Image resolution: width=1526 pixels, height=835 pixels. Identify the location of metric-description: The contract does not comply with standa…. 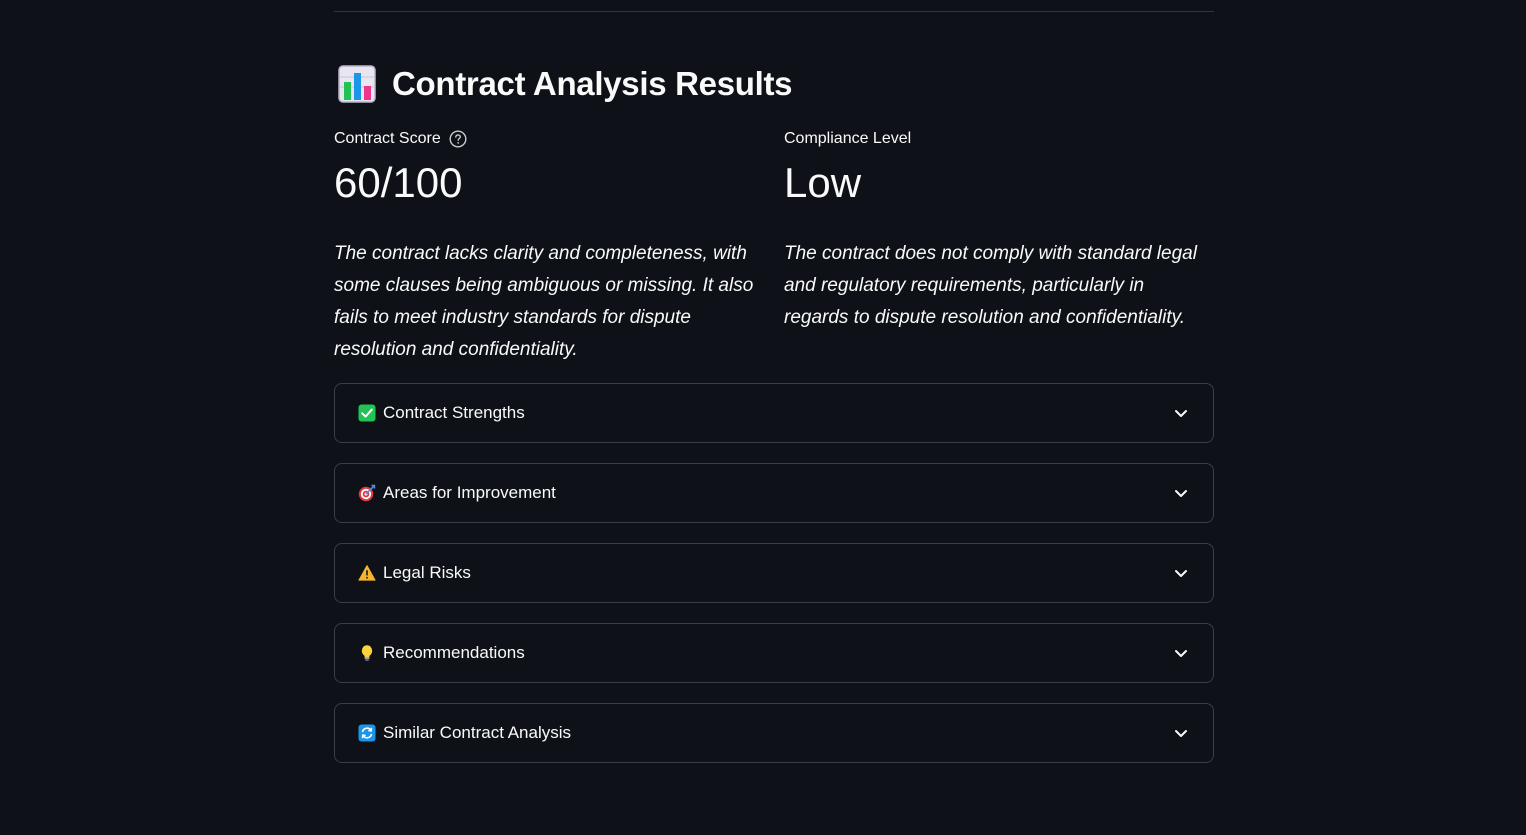
(990, 285).